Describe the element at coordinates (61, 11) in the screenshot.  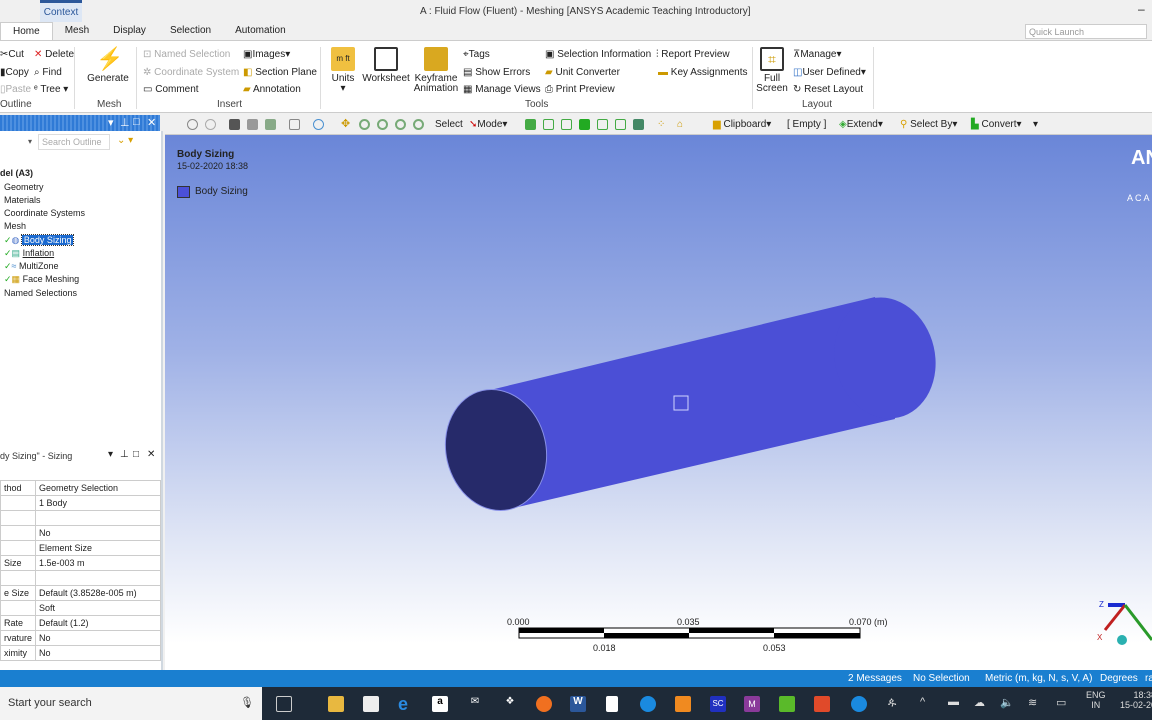
I see `context-tab: Context` at that location.